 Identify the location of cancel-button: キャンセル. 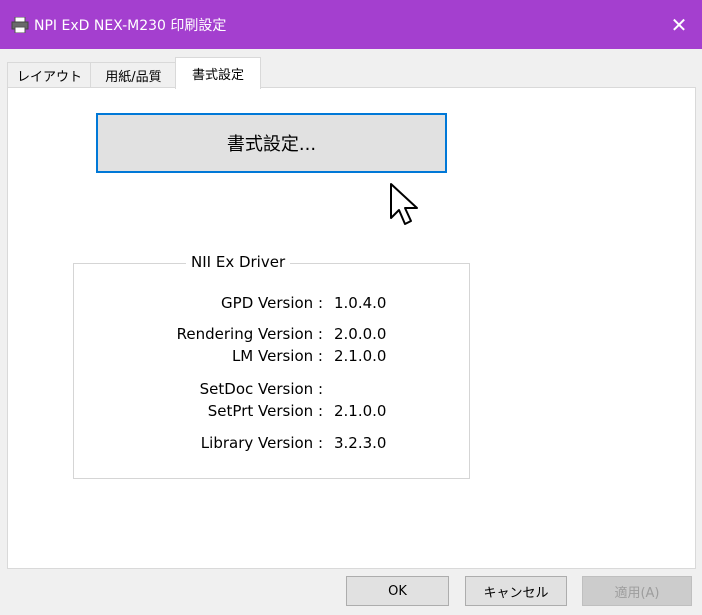
(516, 591).